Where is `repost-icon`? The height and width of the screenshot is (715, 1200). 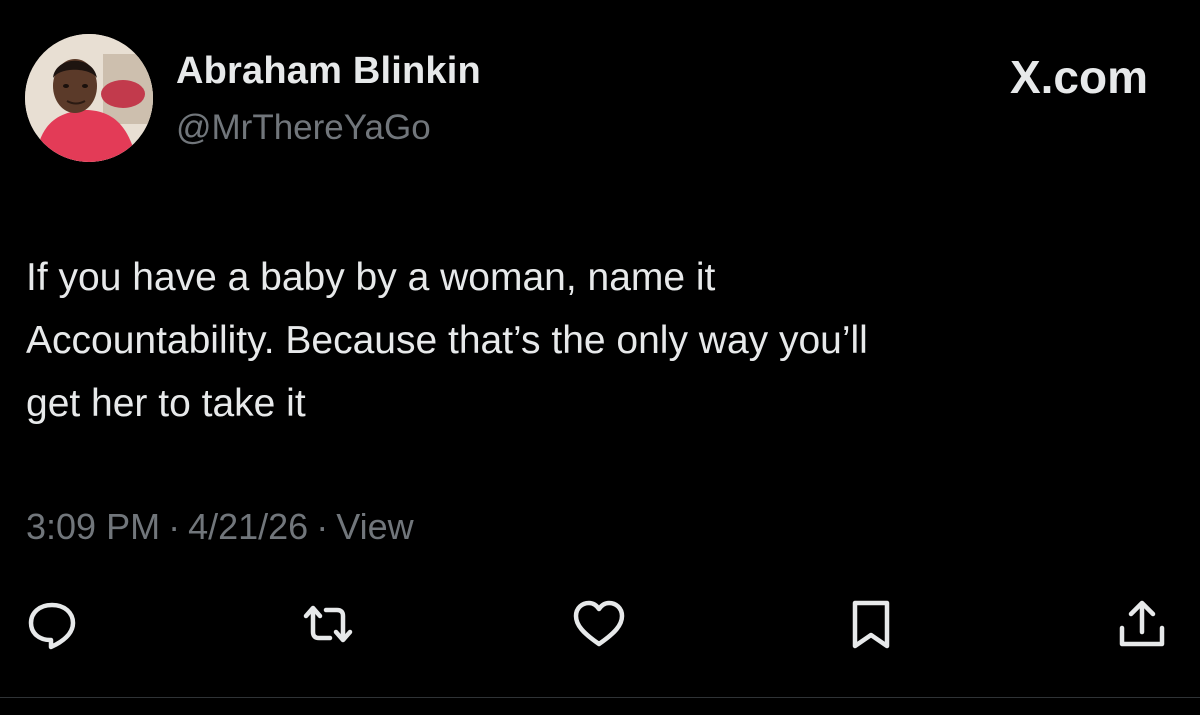 repost-icon is located at coordinates (328, 624).